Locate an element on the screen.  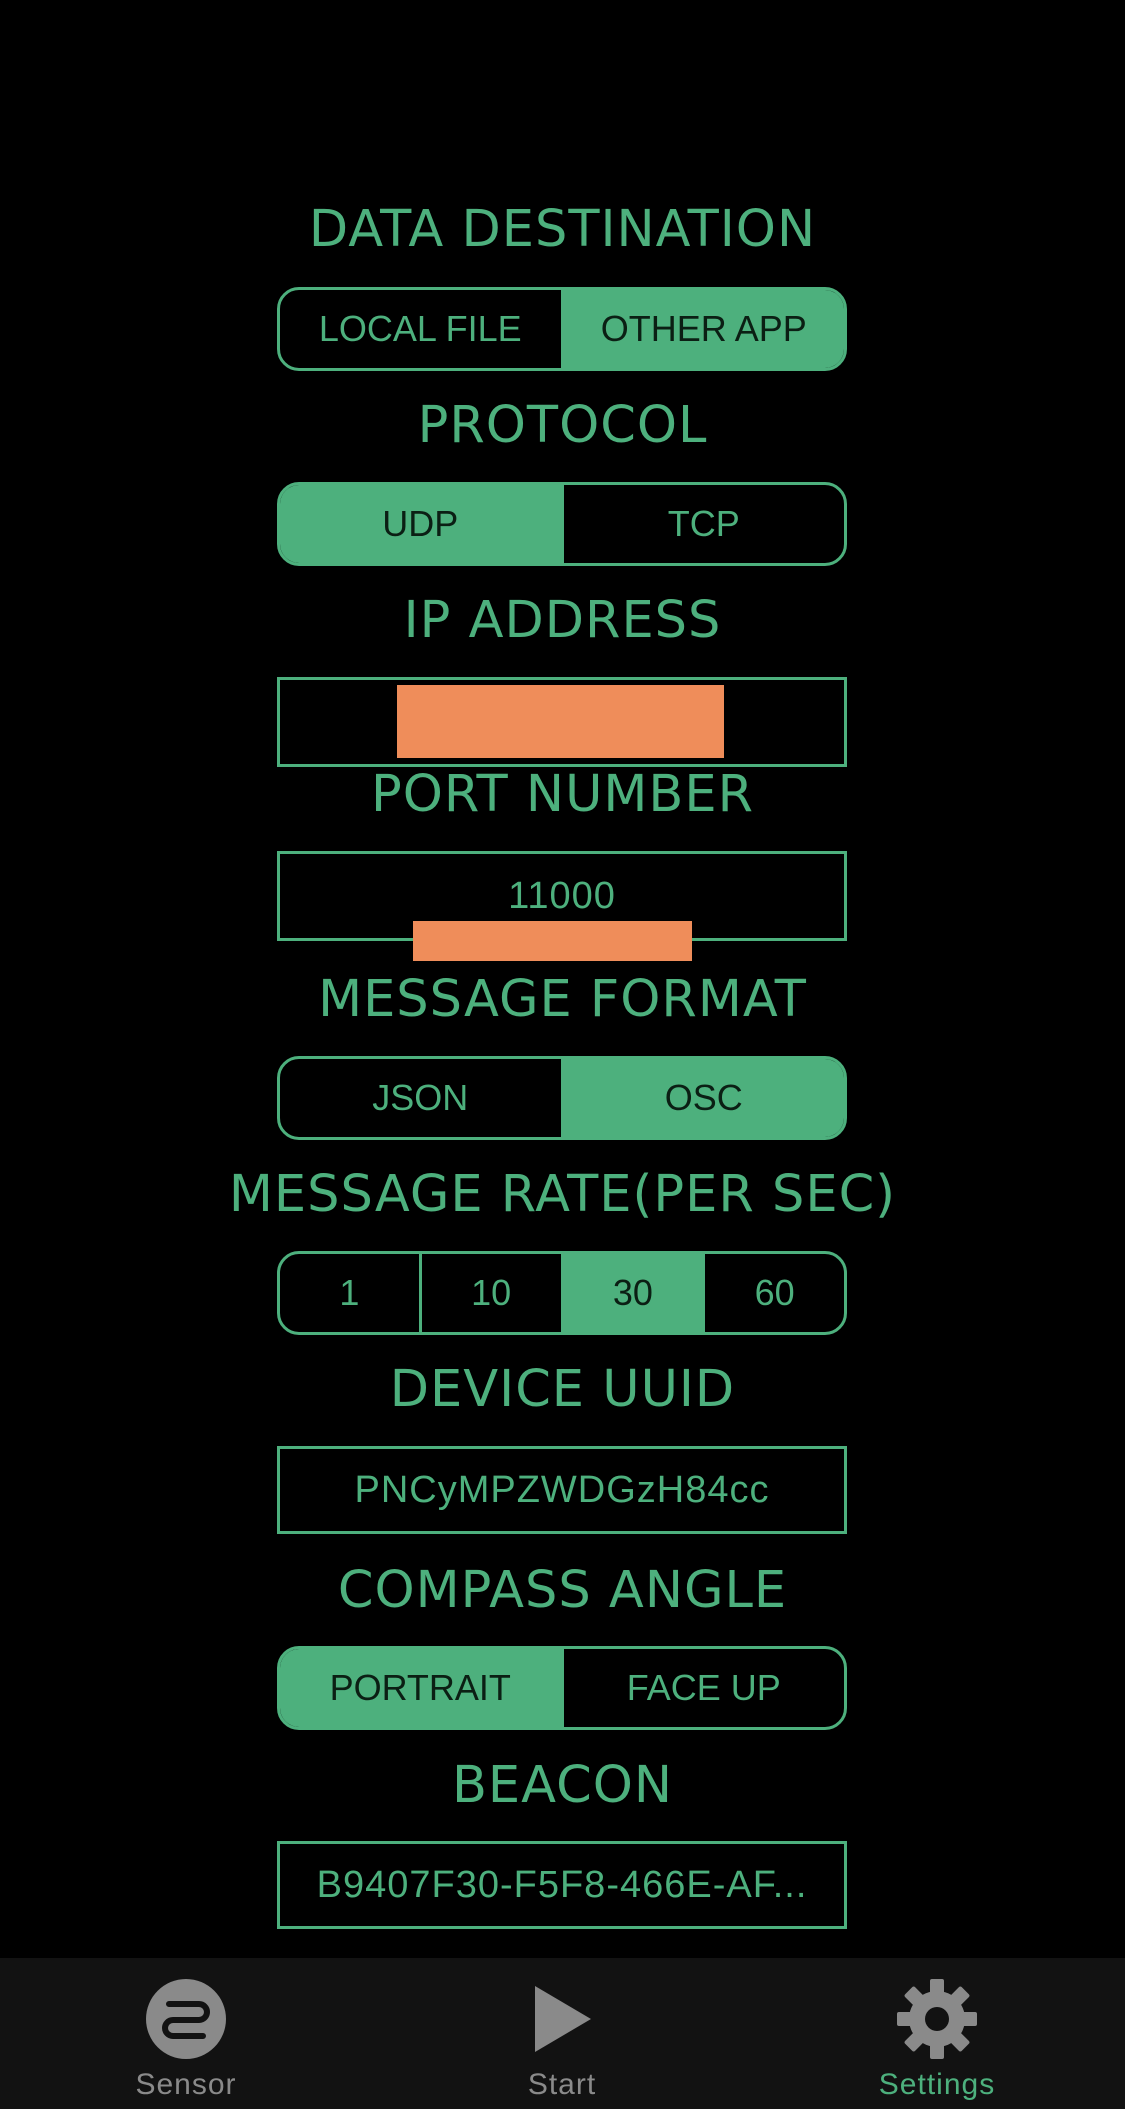
tab-bar: Sensor Start Settings is located at coordinates (562, 2033).